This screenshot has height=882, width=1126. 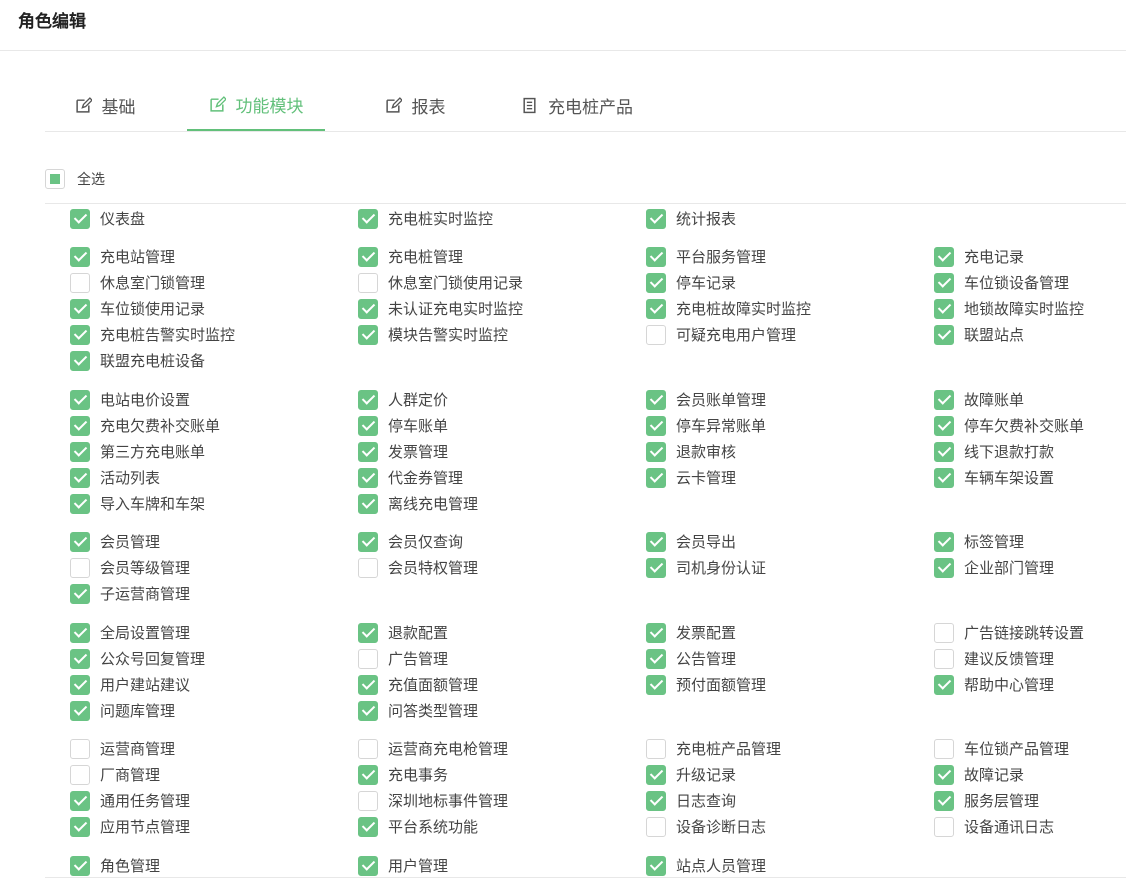 What do you see at coordinates (415, 105) in the screenshot?
I see `tab-reports: 报表` at bounding box center [415, 105].